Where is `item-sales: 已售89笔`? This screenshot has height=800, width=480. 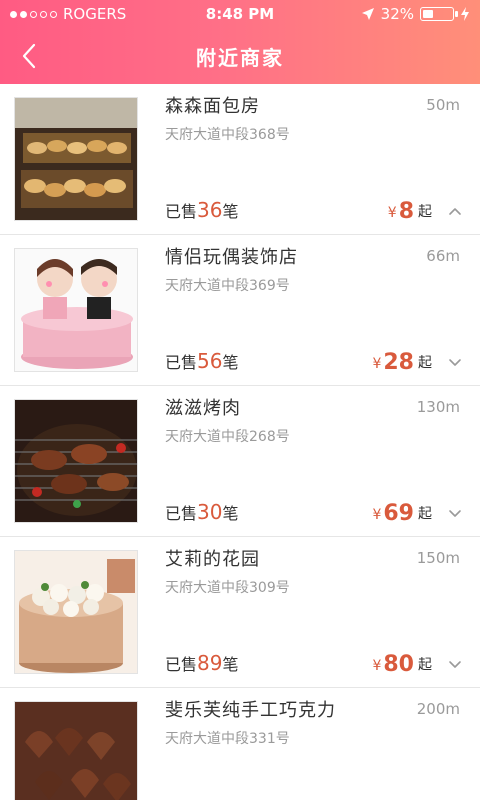 item-sales: 已售89笔 is located at coordinates (201, 663).